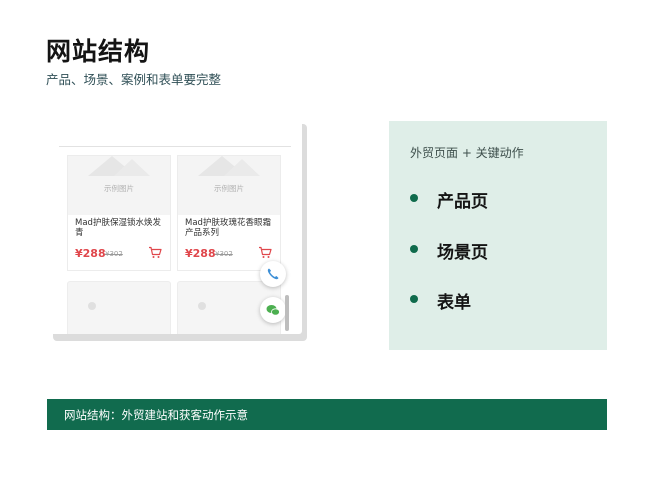 The image size is (667, 500). I want to click on panel-item-label: 产品页, so click(462, 202).